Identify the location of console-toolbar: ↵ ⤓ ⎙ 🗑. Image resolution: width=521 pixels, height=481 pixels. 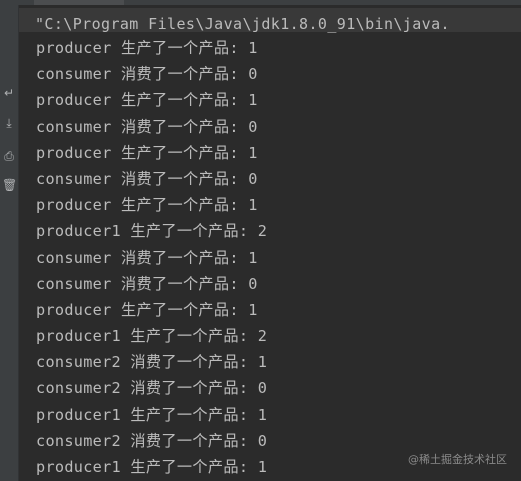
(9, 243).